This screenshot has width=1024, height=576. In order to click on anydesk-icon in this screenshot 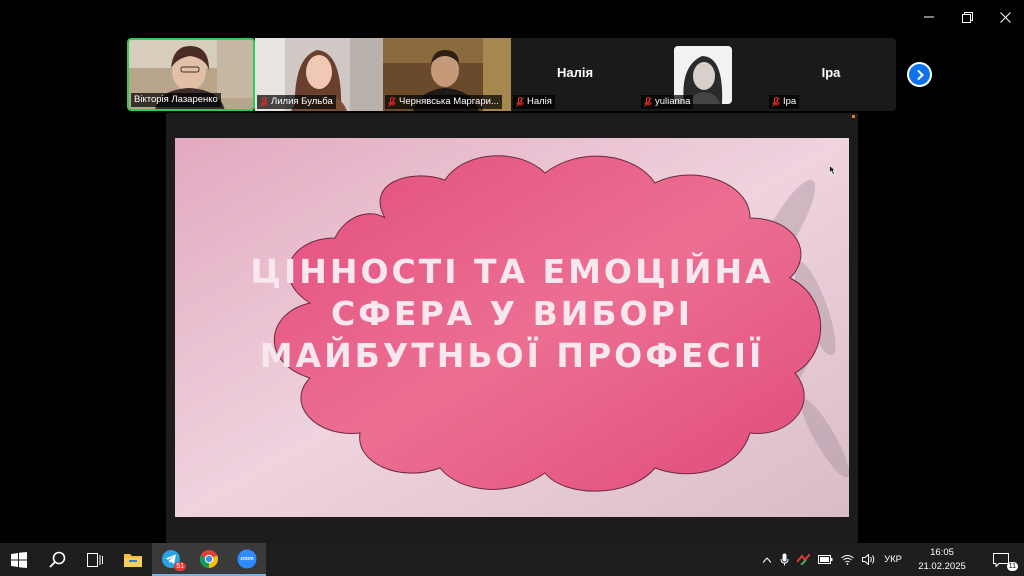, I will do `click(804, 559)`.